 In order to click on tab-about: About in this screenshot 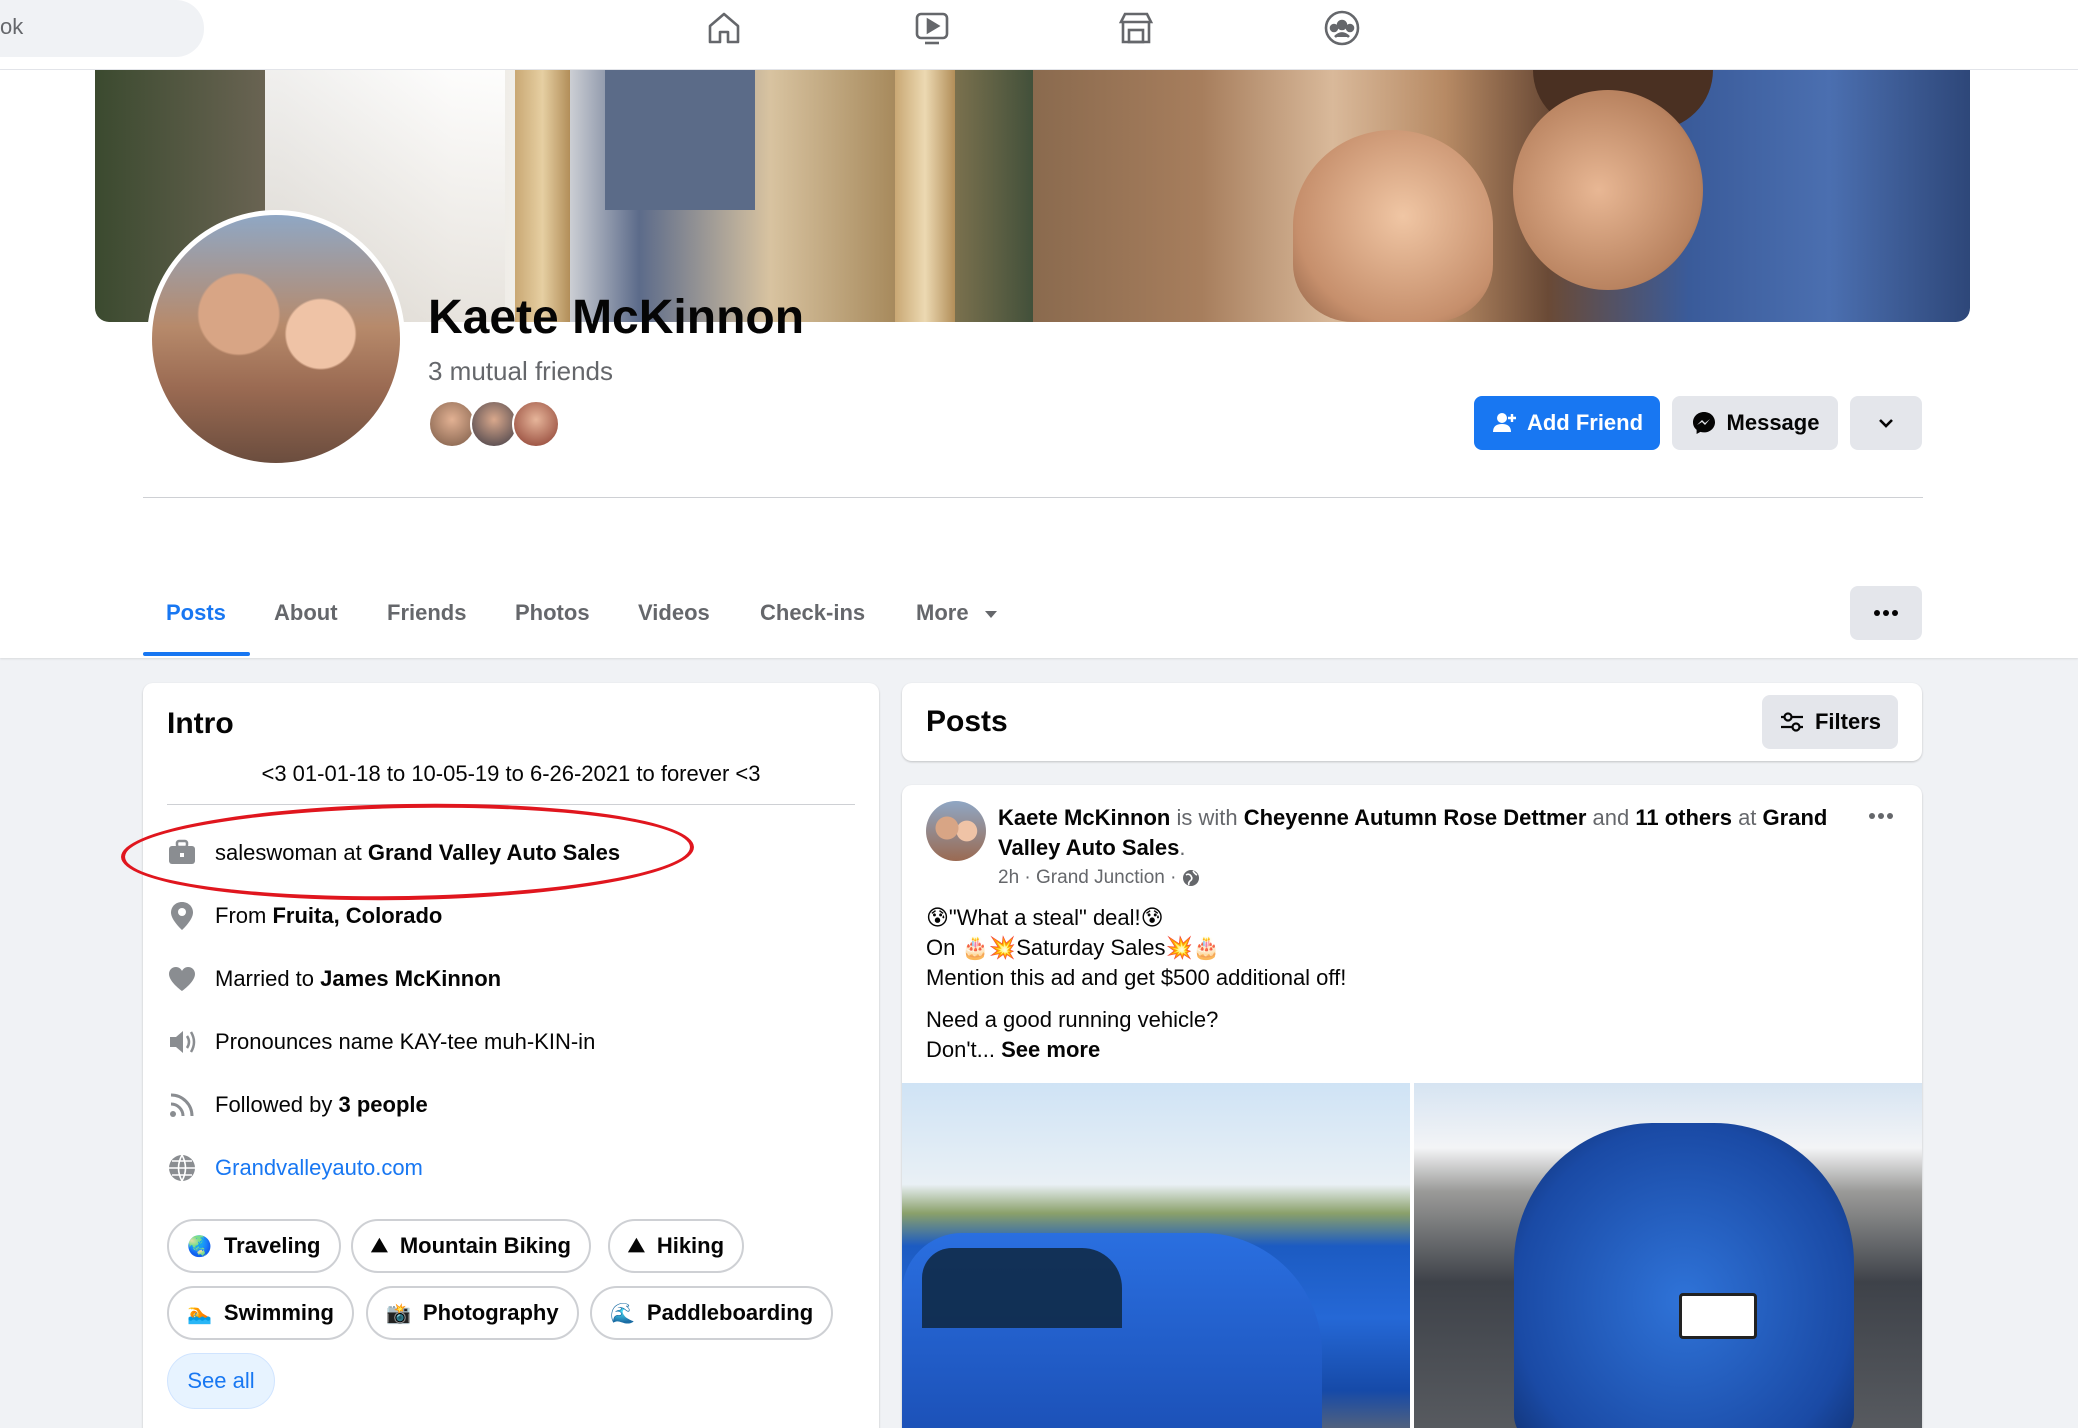, I will do `click(306, 613)`.